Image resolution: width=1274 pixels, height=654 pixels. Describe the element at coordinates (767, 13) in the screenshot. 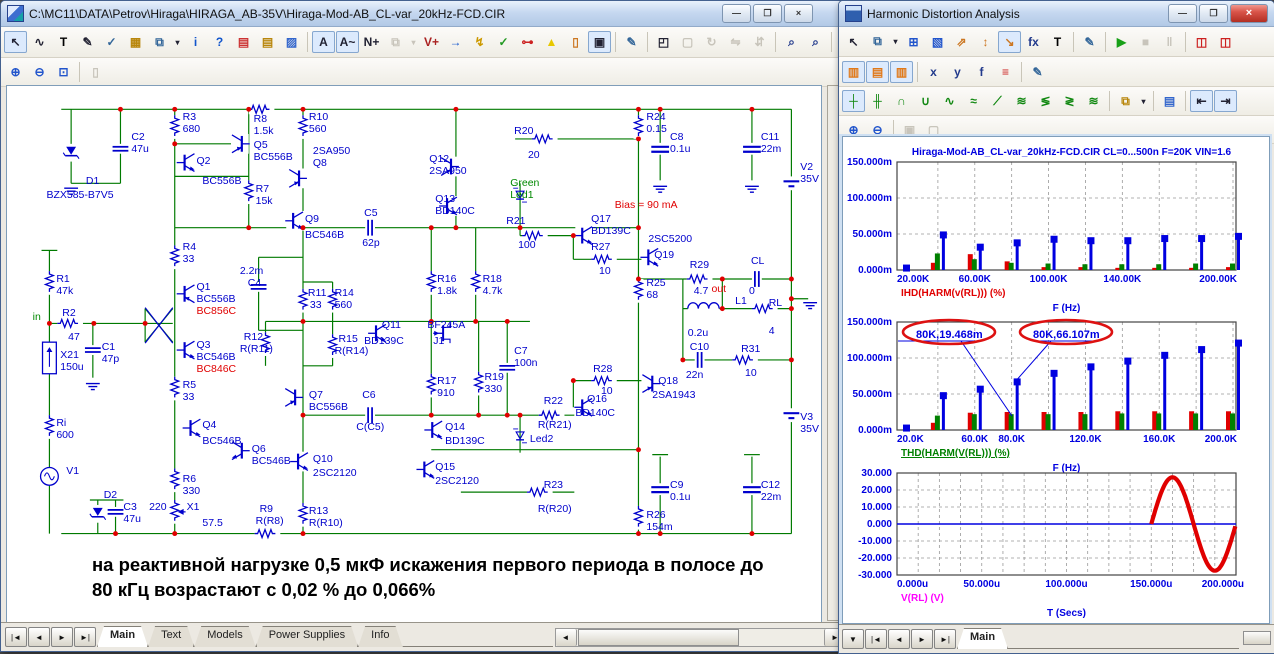

I see `restore-button: ❐` at that location.